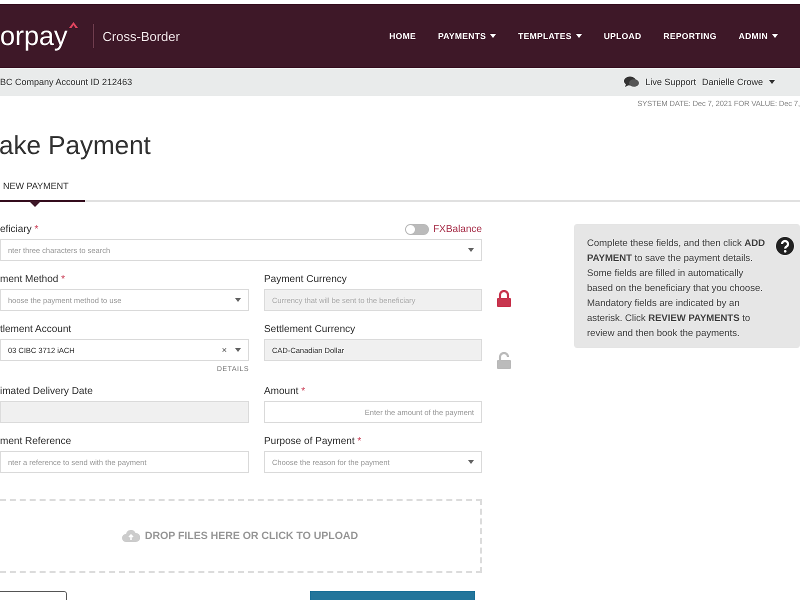  Describe the element at coordinates (310, 329) in the screenshot. I see `field-label: Settlement Currency` at that location.